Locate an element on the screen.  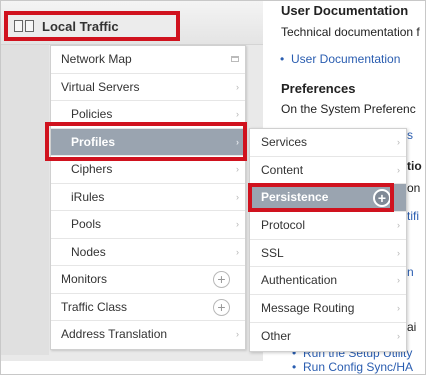
menu-item-label: Pools is located at coordinates (86, 224).